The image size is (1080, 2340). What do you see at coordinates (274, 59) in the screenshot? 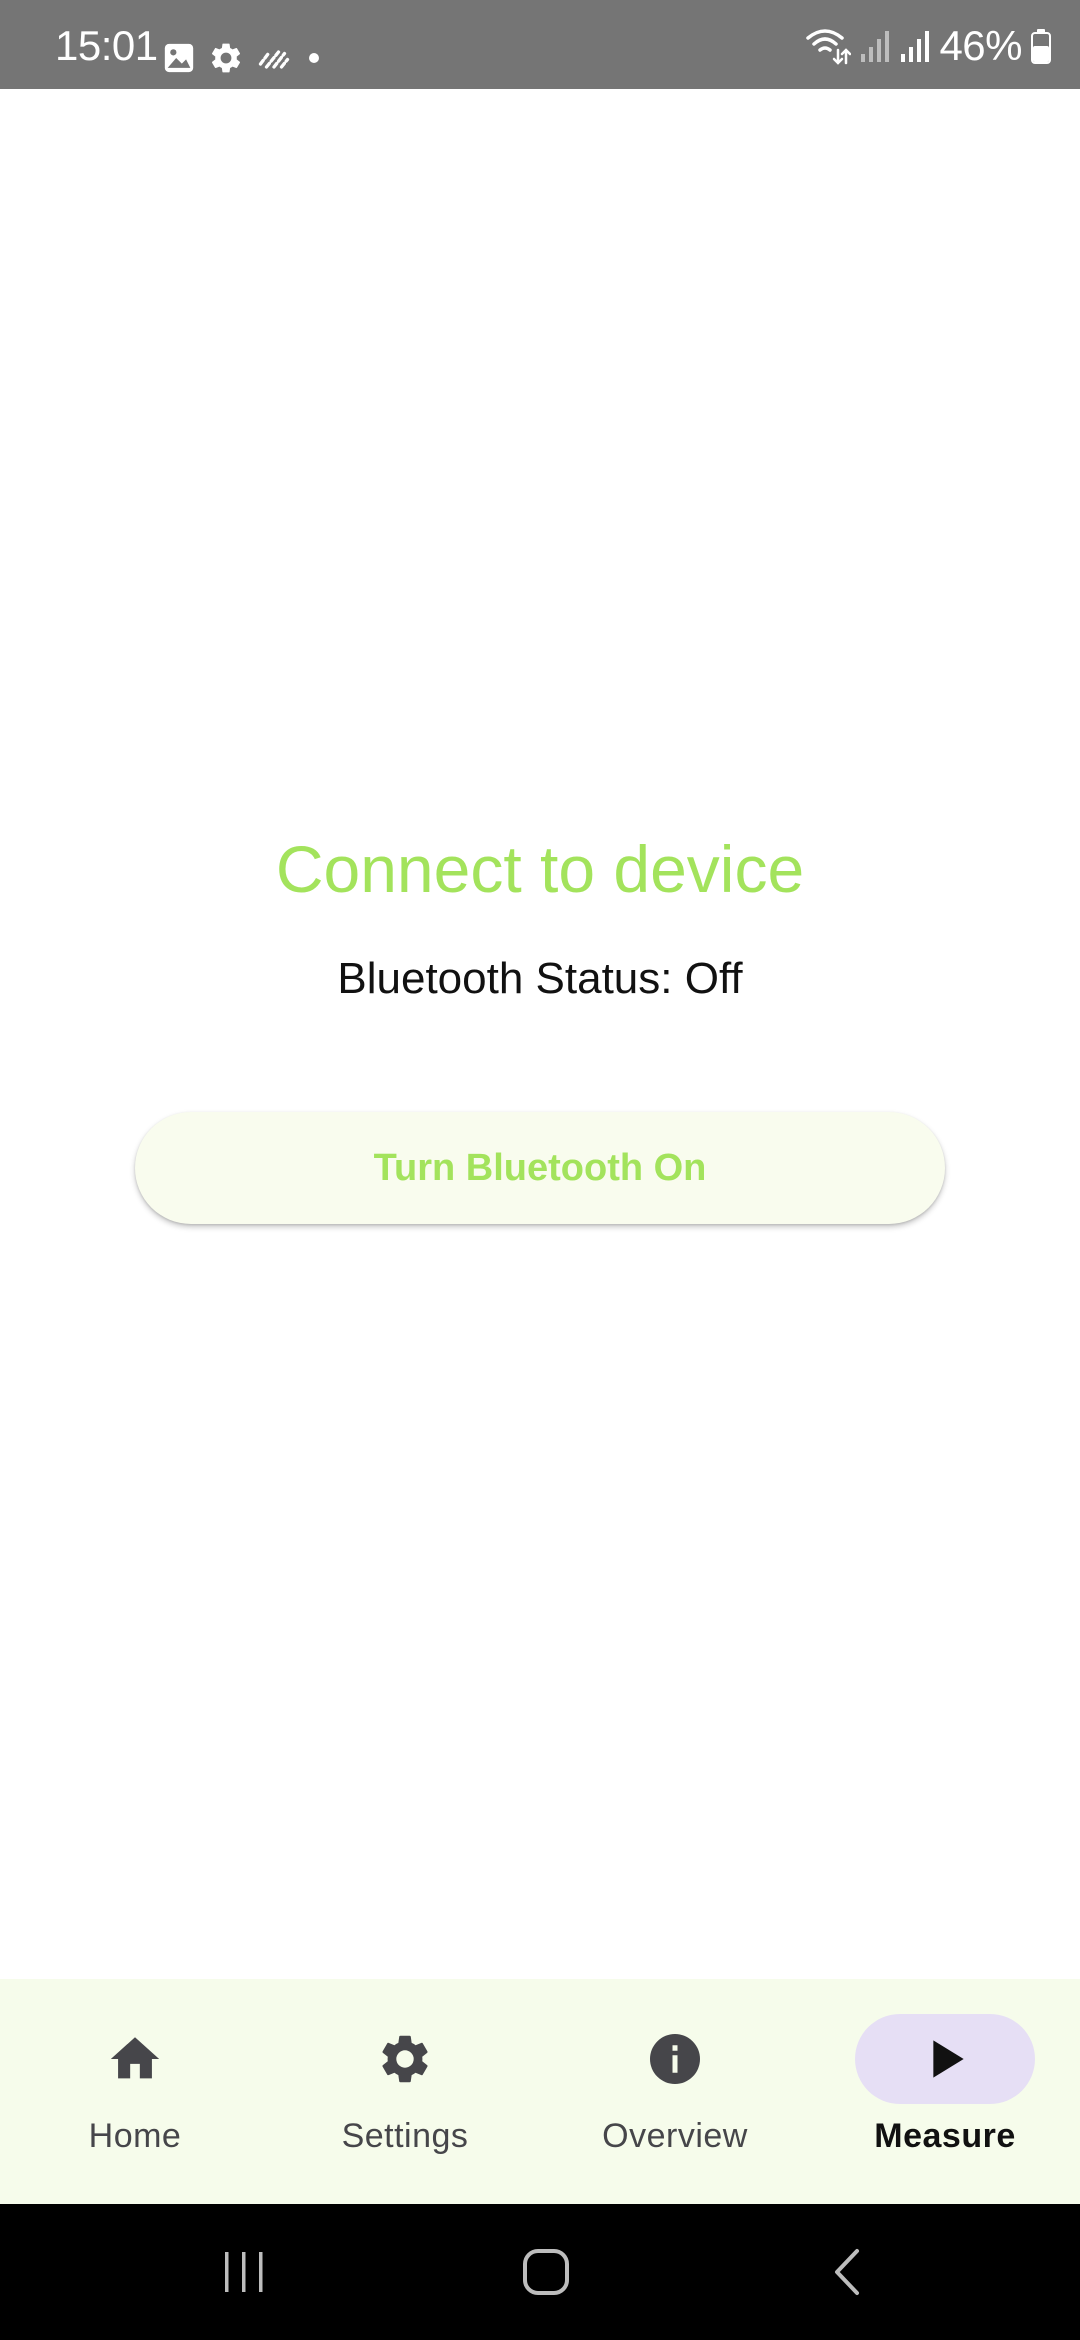
I see `activity-icon` at bounding box center [274, 59].